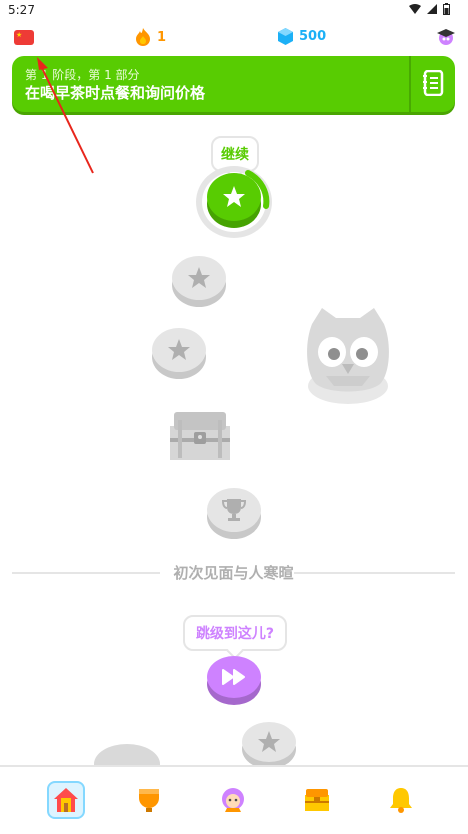 The width and height of the screenshot is (468, 834). Describe the element at coordinates (65, 115) in the screenshot. I see `annotation-arrow` at that location.